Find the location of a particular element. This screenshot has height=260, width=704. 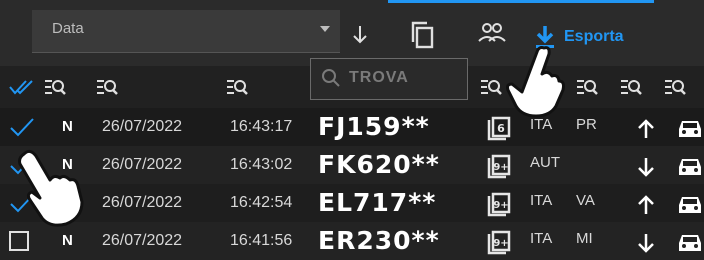

vehicle-class-label: 6 is located at coordinates (501, 128).